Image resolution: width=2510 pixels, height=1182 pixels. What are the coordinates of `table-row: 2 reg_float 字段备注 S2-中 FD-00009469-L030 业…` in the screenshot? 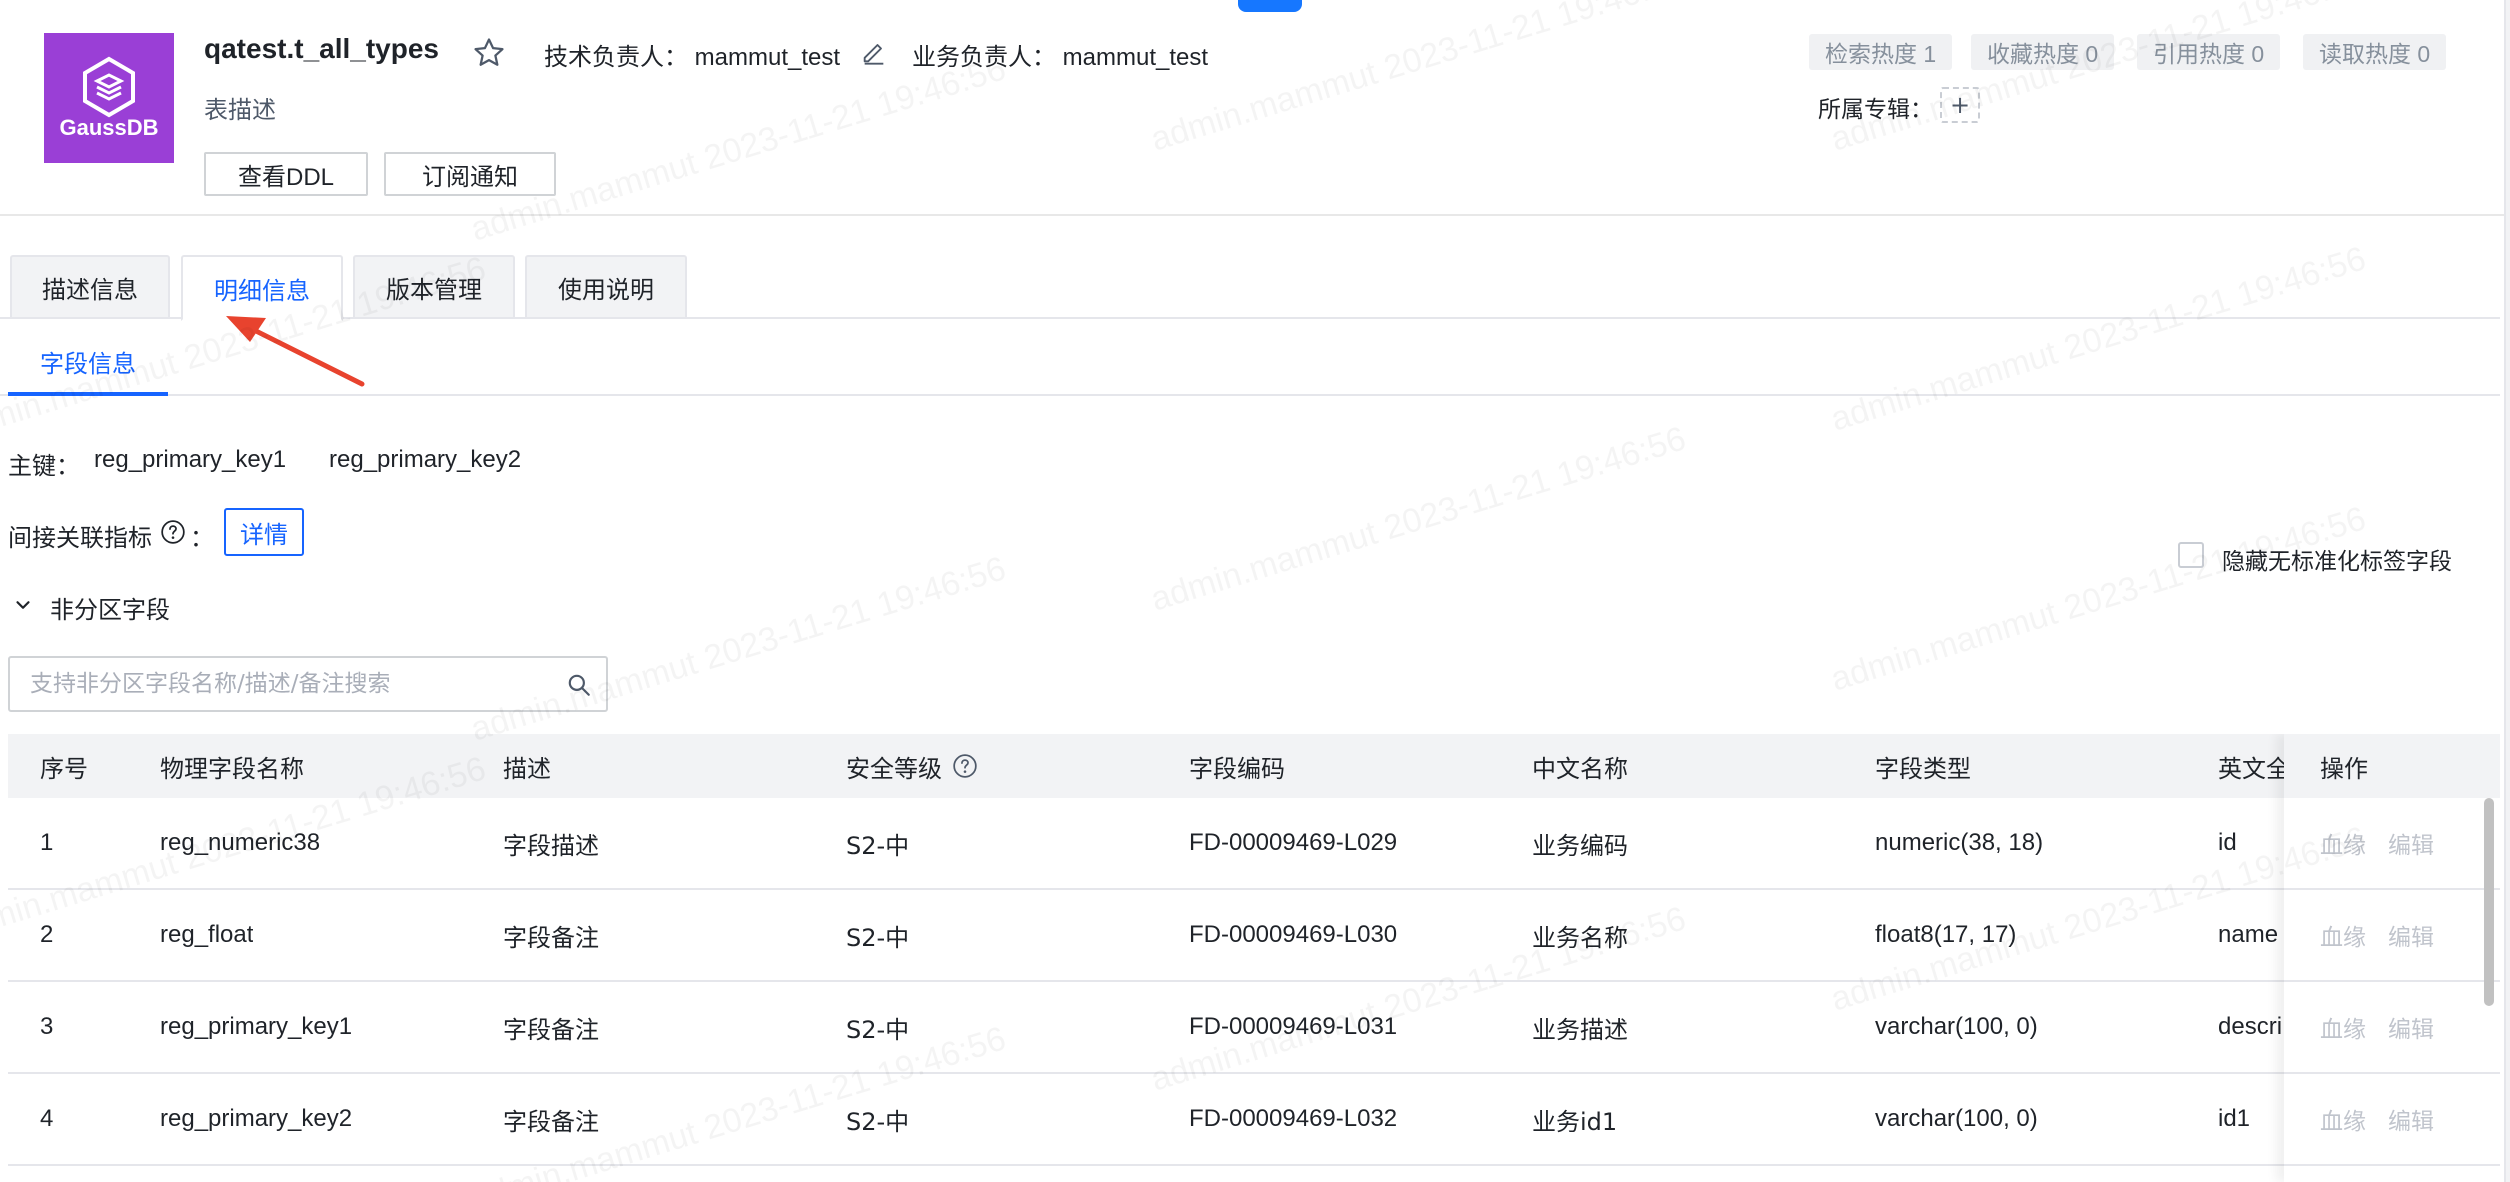 It's located at (1254, 936).